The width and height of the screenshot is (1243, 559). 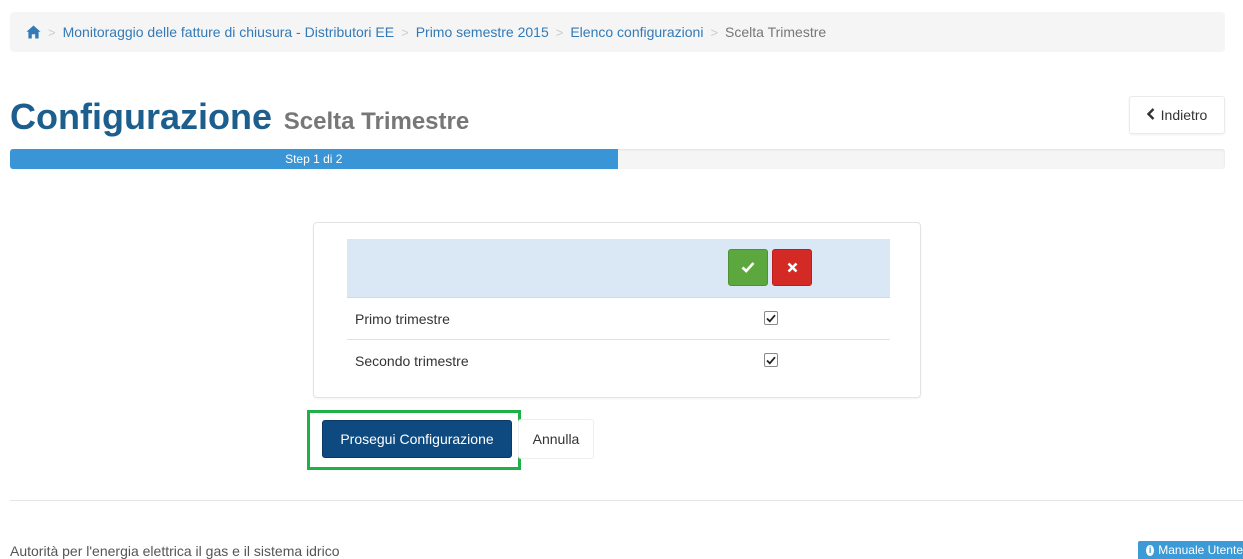 What do you see at coordinates (141, 116) in the screenshot?
I see `page-title-main: Configurazione` at bounding box center [141, 116].